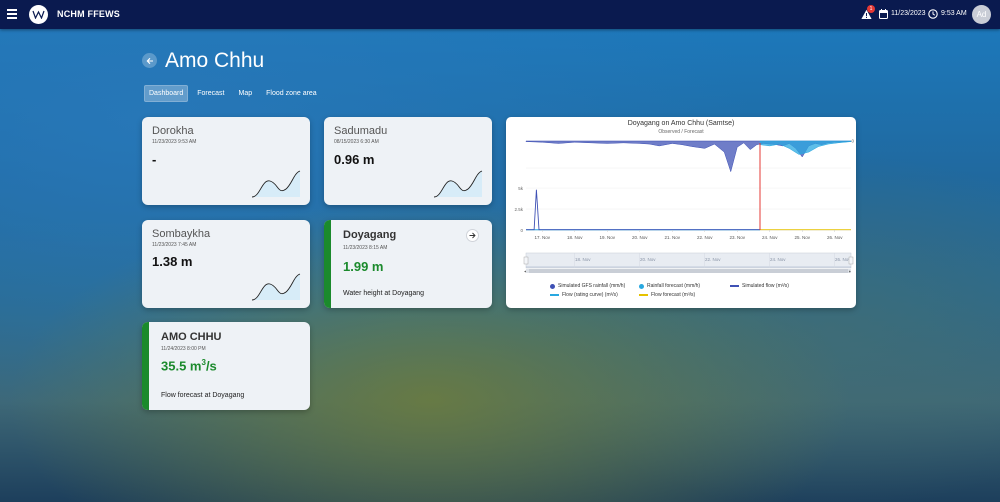  What do you see at coordinates (291, 93) in the screenshot?
I see `tab-flood-zone-area: Flood zone area` at bounding box center [291, 93].